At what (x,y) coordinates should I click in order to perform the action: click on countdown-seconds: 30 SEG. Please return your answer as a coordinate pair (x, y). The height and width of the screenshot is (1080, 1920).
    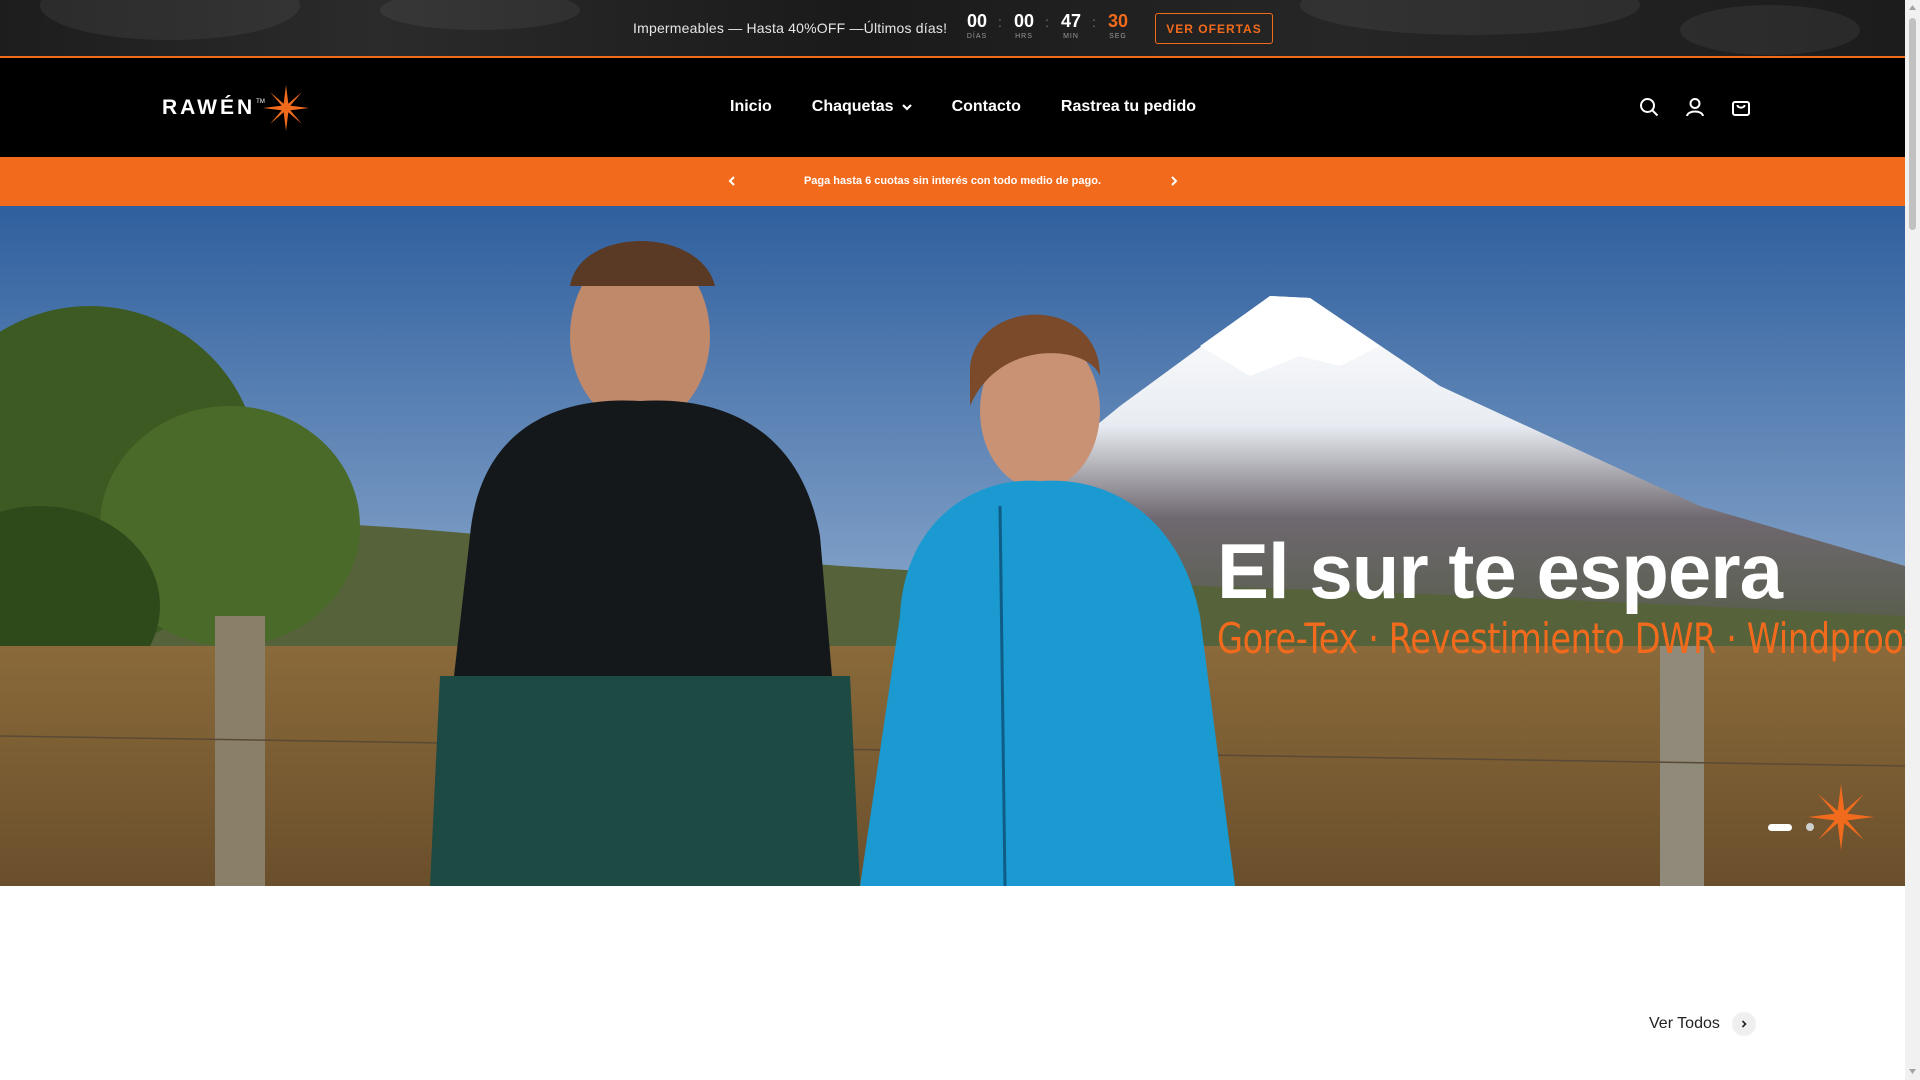
    Looking at the image, I should click on (1118, 25).